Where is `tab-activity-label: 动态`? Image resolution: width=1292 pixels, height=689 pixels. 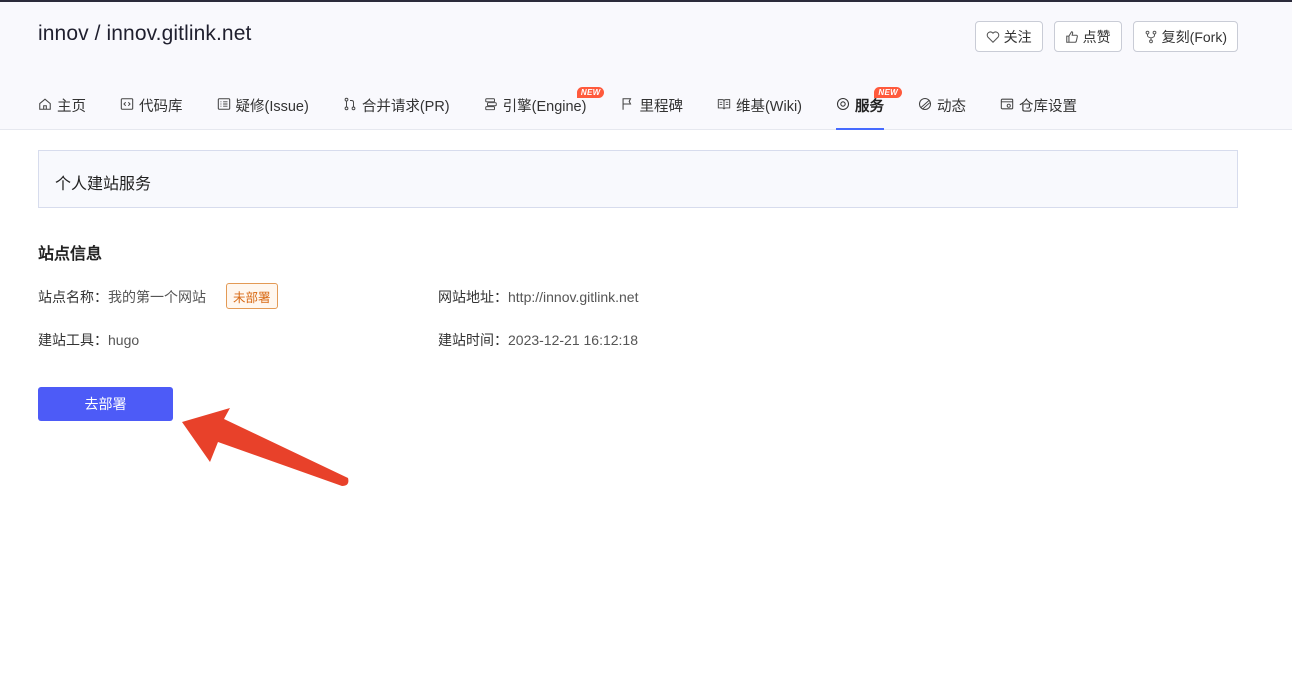
tab-activity-label: 动态 is located at coordinates (951, 107).